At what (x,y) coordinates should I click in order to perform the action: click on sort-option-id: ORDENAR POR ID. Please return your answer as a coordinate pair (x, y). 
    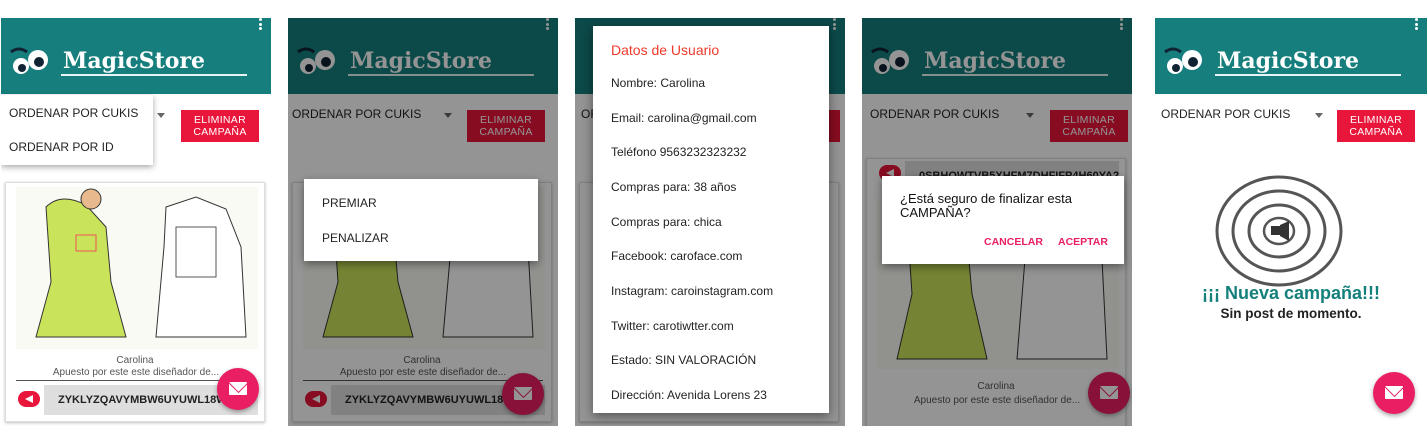
    Looking at the image, I should click on (61, 147).